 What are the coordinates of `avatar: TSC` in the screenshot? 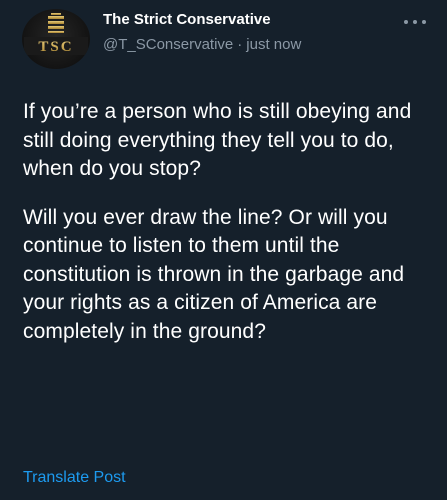 It's located at (56, 39).